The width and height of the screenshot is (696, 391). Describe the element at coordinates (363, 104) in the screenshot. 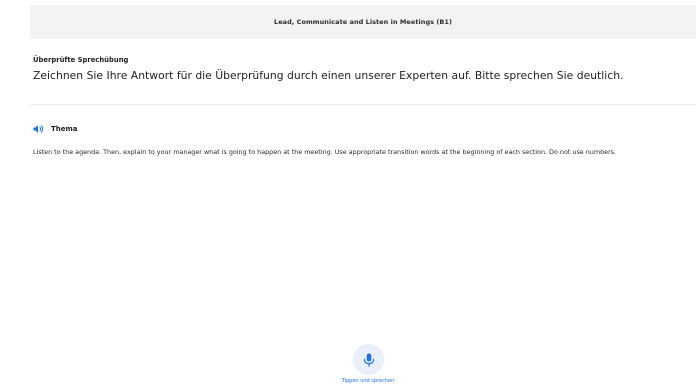

I see `section-divider` at that location.